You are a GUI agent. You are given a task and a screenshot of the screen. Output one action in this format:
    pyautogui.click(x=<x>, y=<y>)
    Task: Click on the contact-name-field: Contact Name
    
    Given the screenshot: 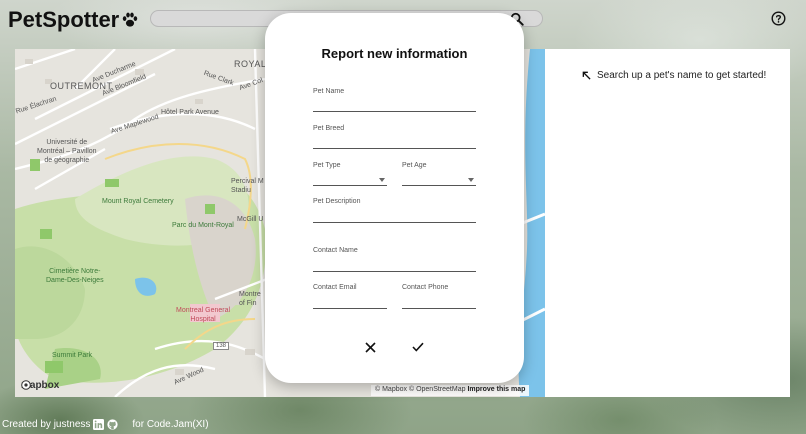 What is the action you would take?
    pyautogui.click(x=394, y=259)
    